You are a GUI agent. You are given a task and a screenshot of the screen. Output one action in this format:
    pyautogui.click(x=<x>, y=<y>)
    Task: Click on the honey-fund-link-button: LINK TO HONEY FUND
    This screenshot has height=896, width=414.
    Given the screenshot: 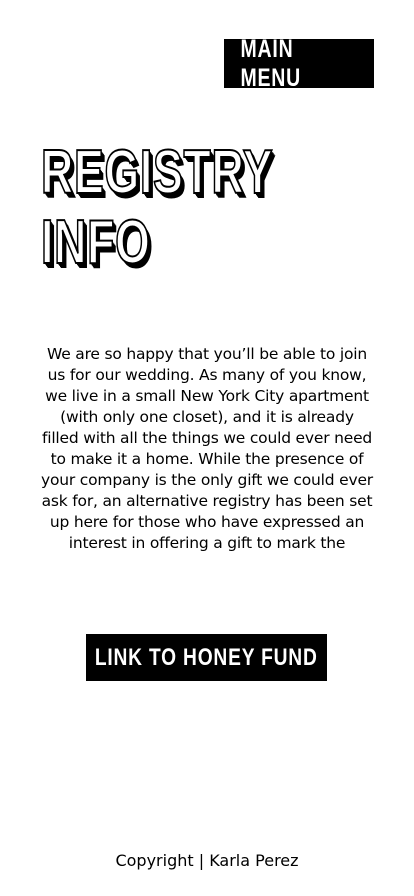 What is the action you would take?
    pyautogui.click(x=206, y=657)
    